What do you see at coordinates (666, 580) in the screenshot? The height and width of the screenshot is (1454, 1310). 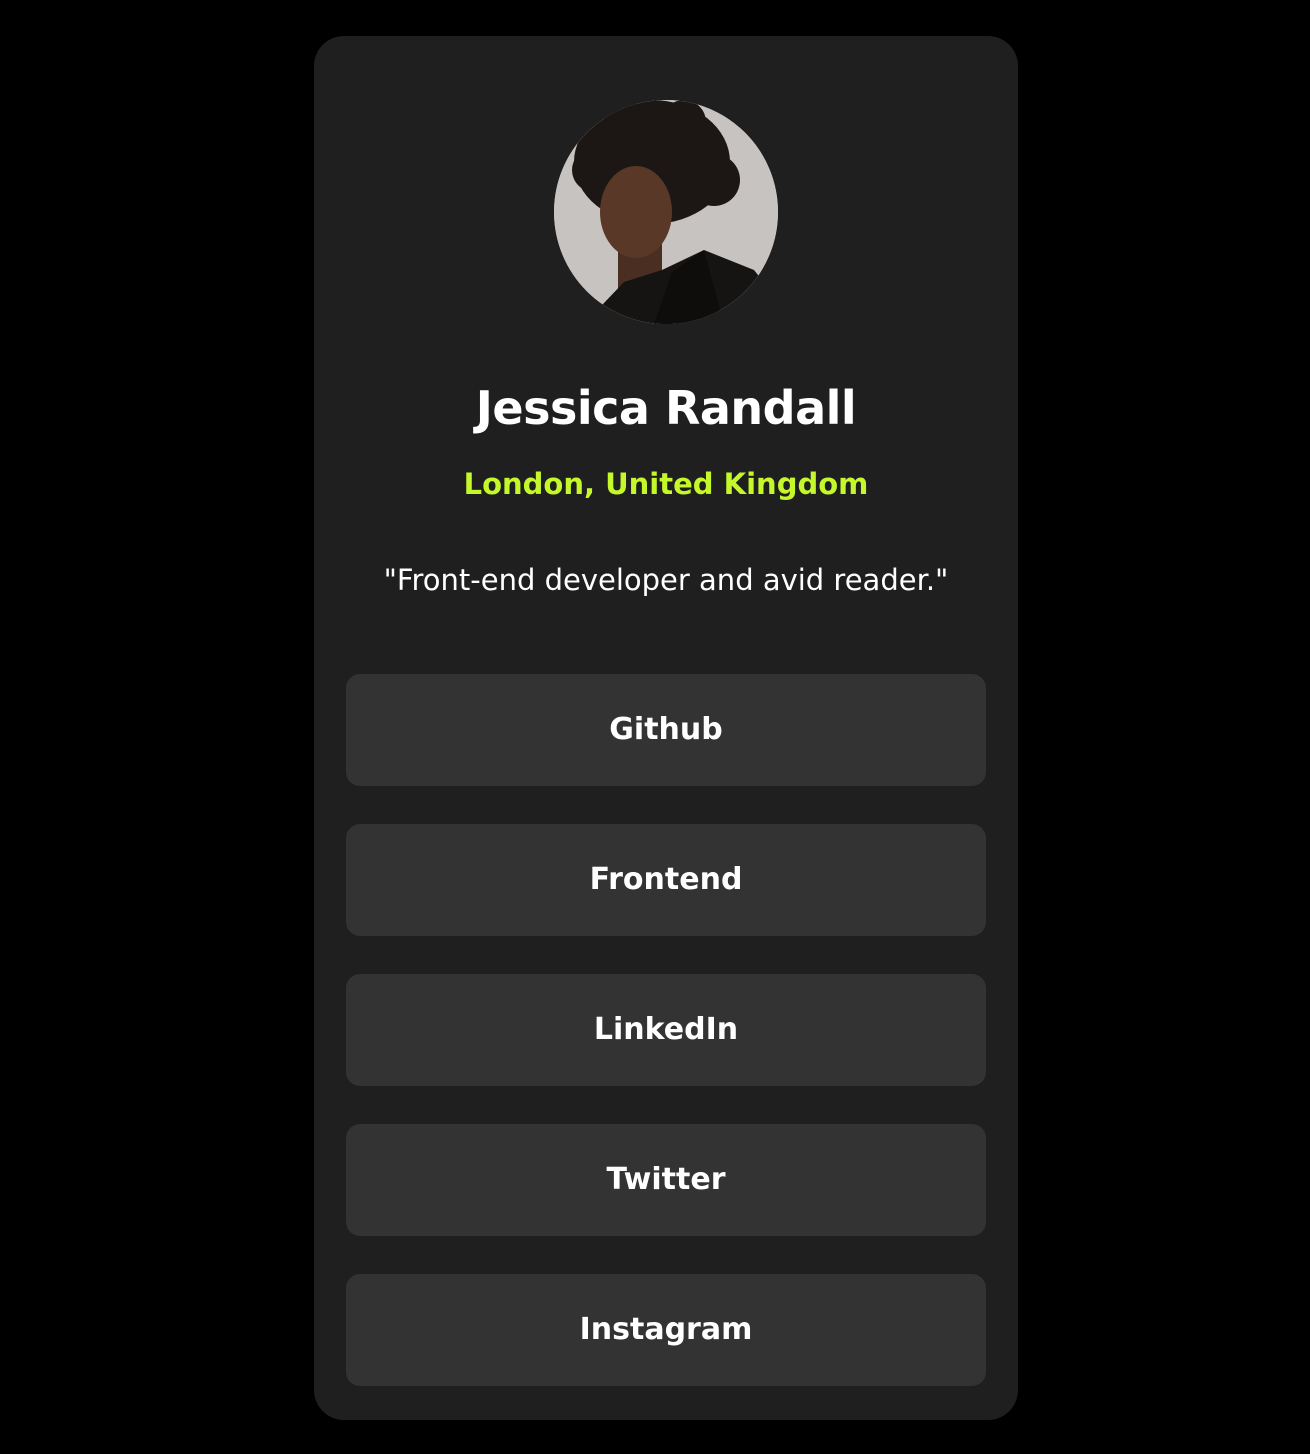 I see `profile-bio: "Front-end developer and avid reader."` at bounding box center [666, 580].